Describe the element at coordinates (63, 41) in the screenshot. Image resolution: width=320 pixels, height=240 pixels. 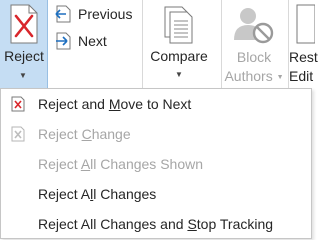
I see `next-change-icon` at that location.